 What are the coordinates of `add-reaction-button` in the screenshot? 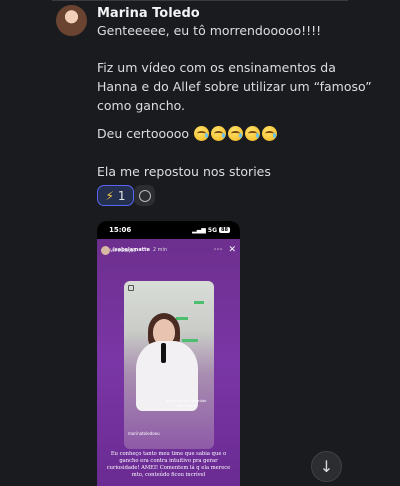 It's located at (144, 195).